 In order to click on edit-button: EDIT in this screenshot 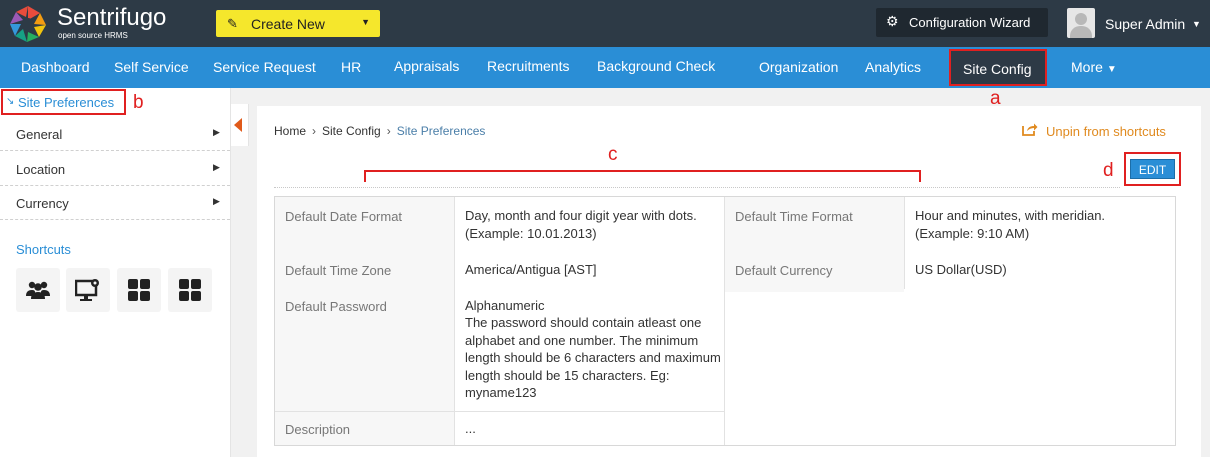, I will do `click(1152, 169)`.